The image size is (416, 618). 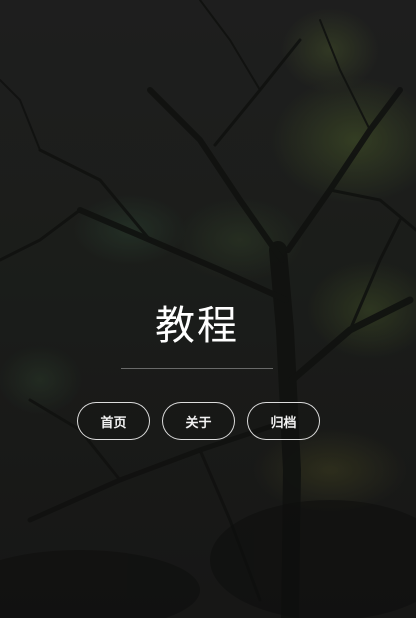 What do you see at coordinates (113, 421) in the screenshot?
I see `nav-home-button: 首页` at bounding box center [113, 421].